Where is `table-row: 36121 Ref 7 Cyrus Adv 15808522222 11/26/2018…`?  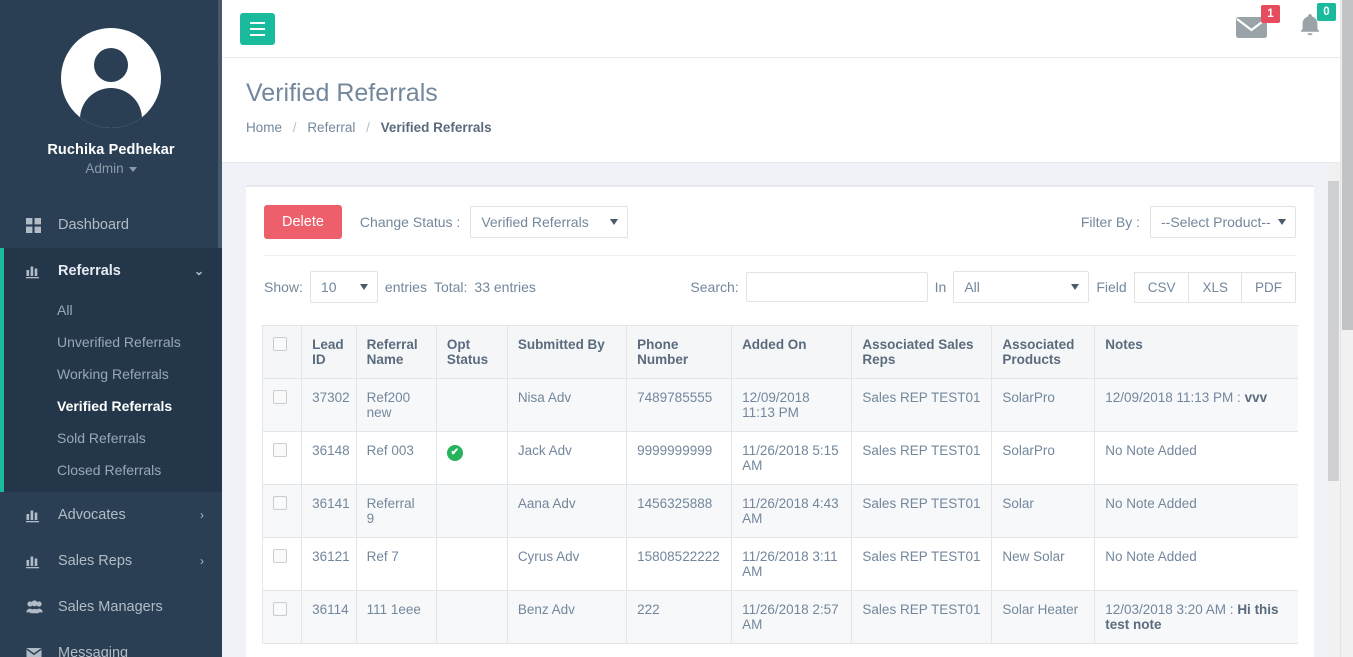 table-row: 36121 Ref 7 Cyrus Adv 15808522222 11/26/2018… is located at coordinates (780, 564).